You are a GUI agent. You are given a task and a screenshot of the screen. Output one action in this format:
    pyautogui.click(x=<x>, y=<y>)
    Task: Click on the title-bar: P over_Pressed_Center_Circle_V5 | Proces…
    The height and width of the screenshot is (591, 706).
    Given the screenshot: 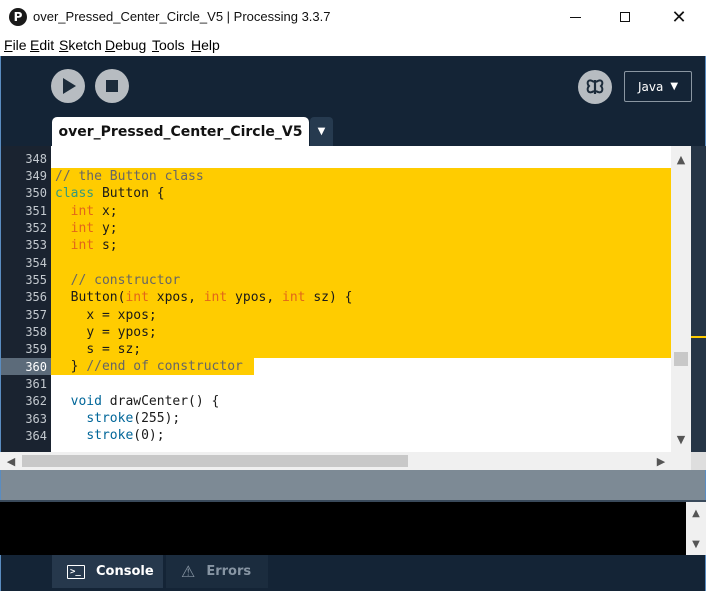 What is the action you would take?
    pyautogui.click(x=353, y=17)
    